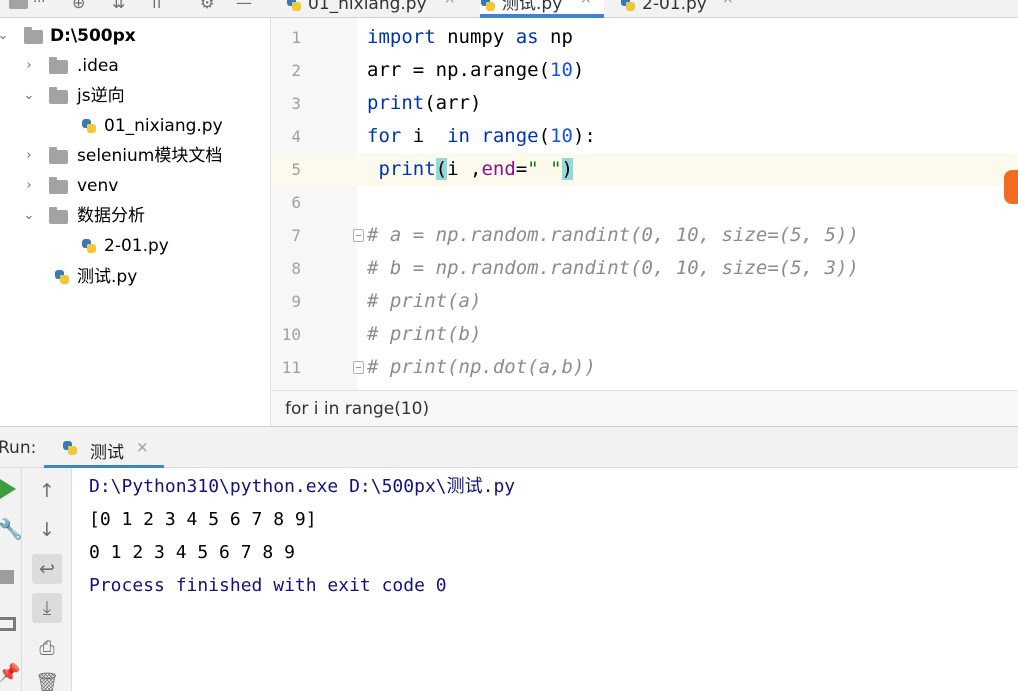 The width and height of the screenshot is (1018, 691). What do you see at coordinates (296, 37) in the screenshot?
I see `line-number: 1` at bounding box center [296, 37].